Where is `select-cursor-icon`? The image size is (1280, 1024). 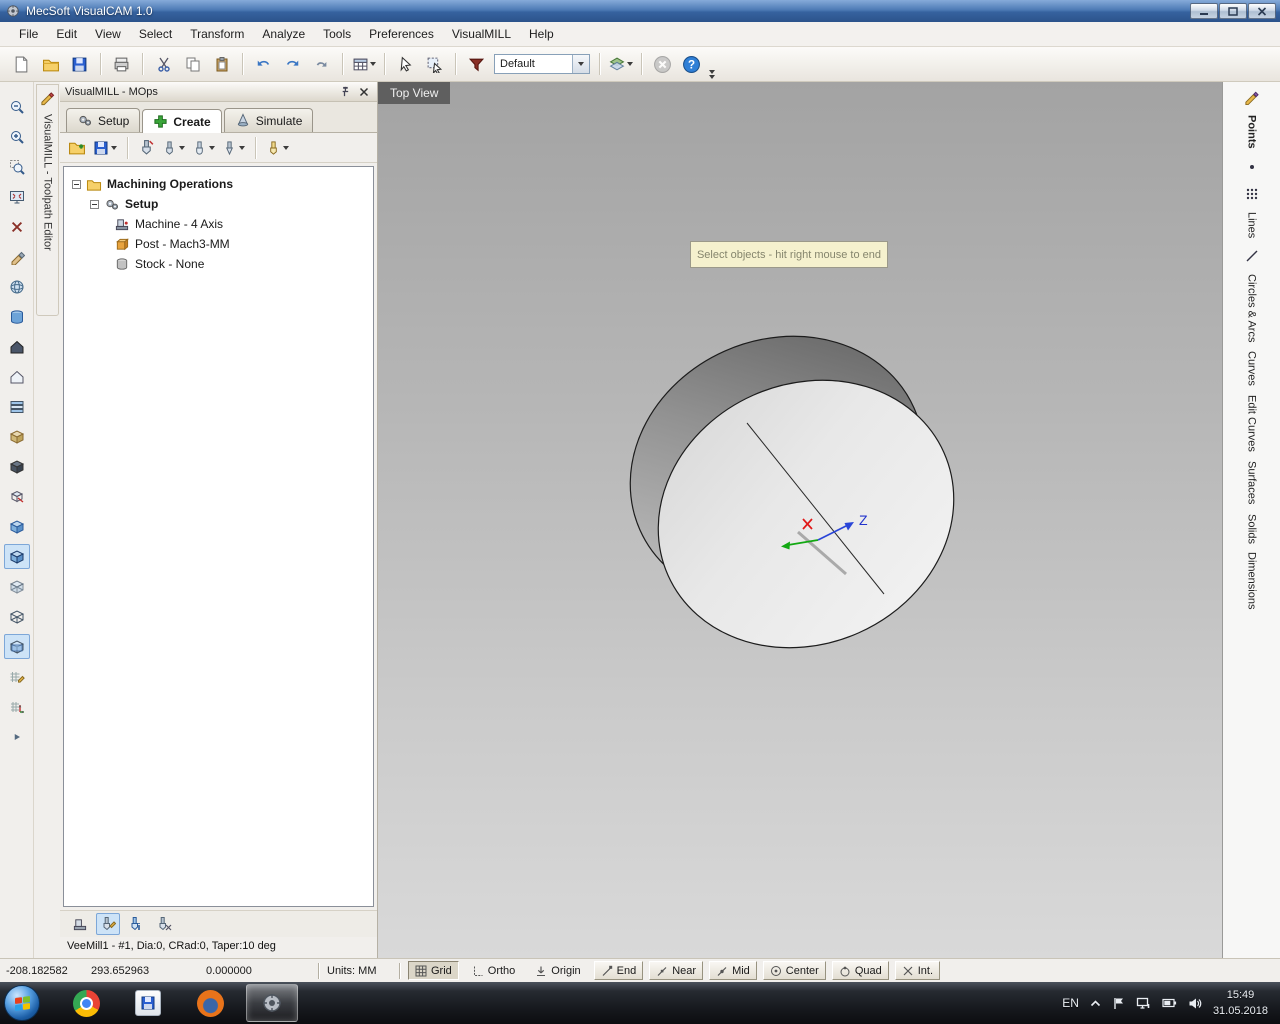 select-cursor-icon is located at coordinates (405, 64).